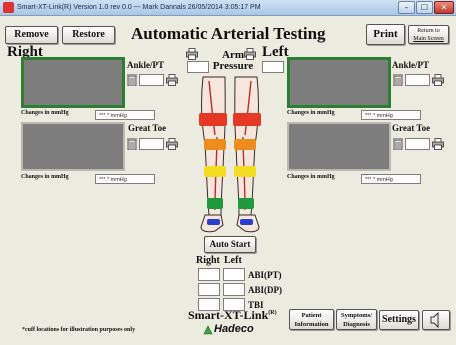  I want to click on left-arm-pressure-input, so click(273, 67).